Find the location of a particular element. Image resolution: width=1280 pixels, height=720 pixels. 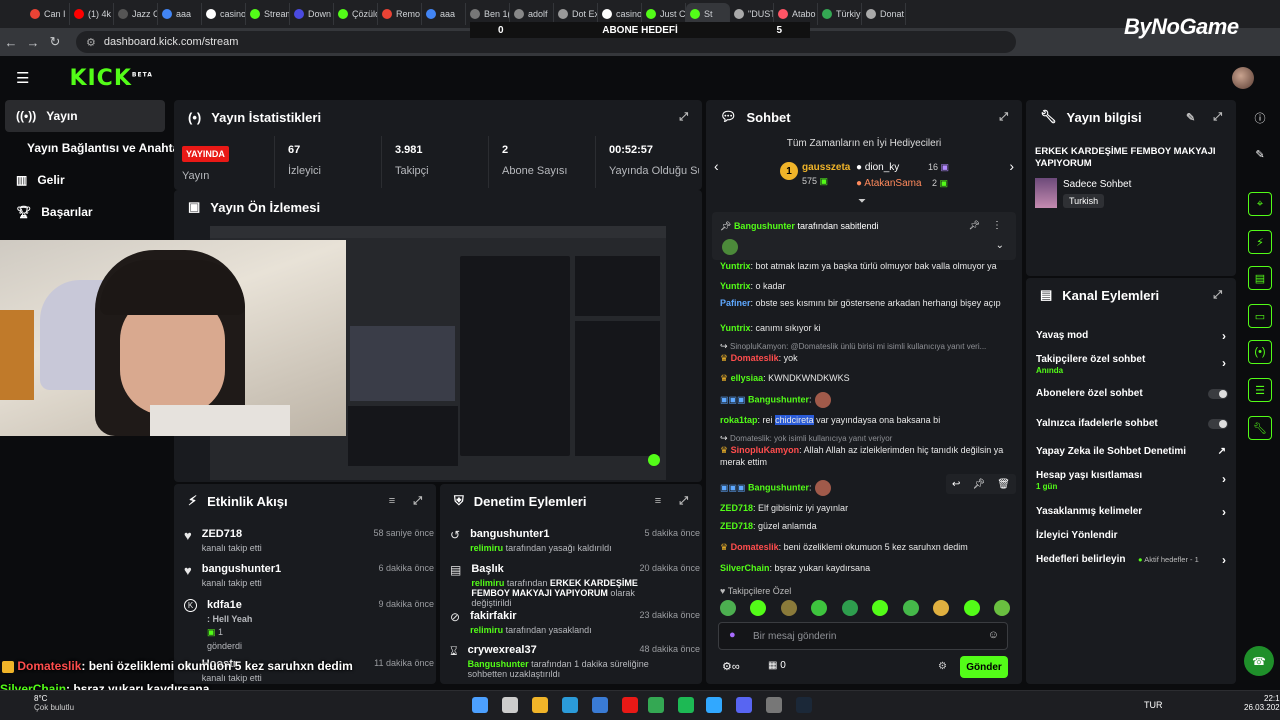

sidebar-item-yayin: ((•)) Yayın is located at coordinates (85, 116).